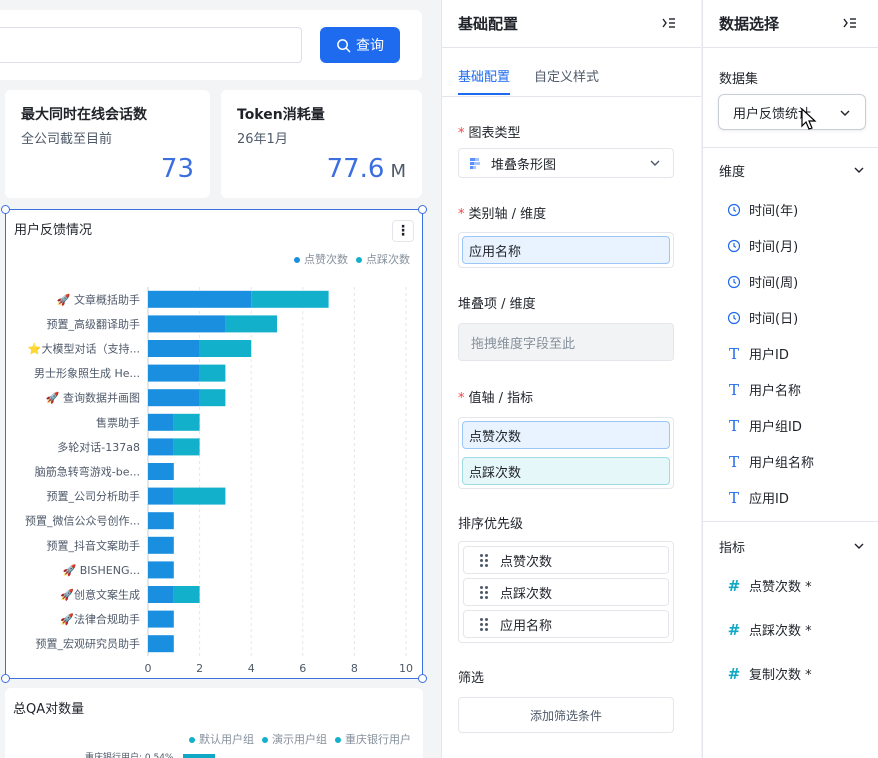 This screenshot has width=878, height=758. Describe the element at coordinates (566, 435) in the screenshot. I see `value-axis-chip: 点赞次数` at that location.